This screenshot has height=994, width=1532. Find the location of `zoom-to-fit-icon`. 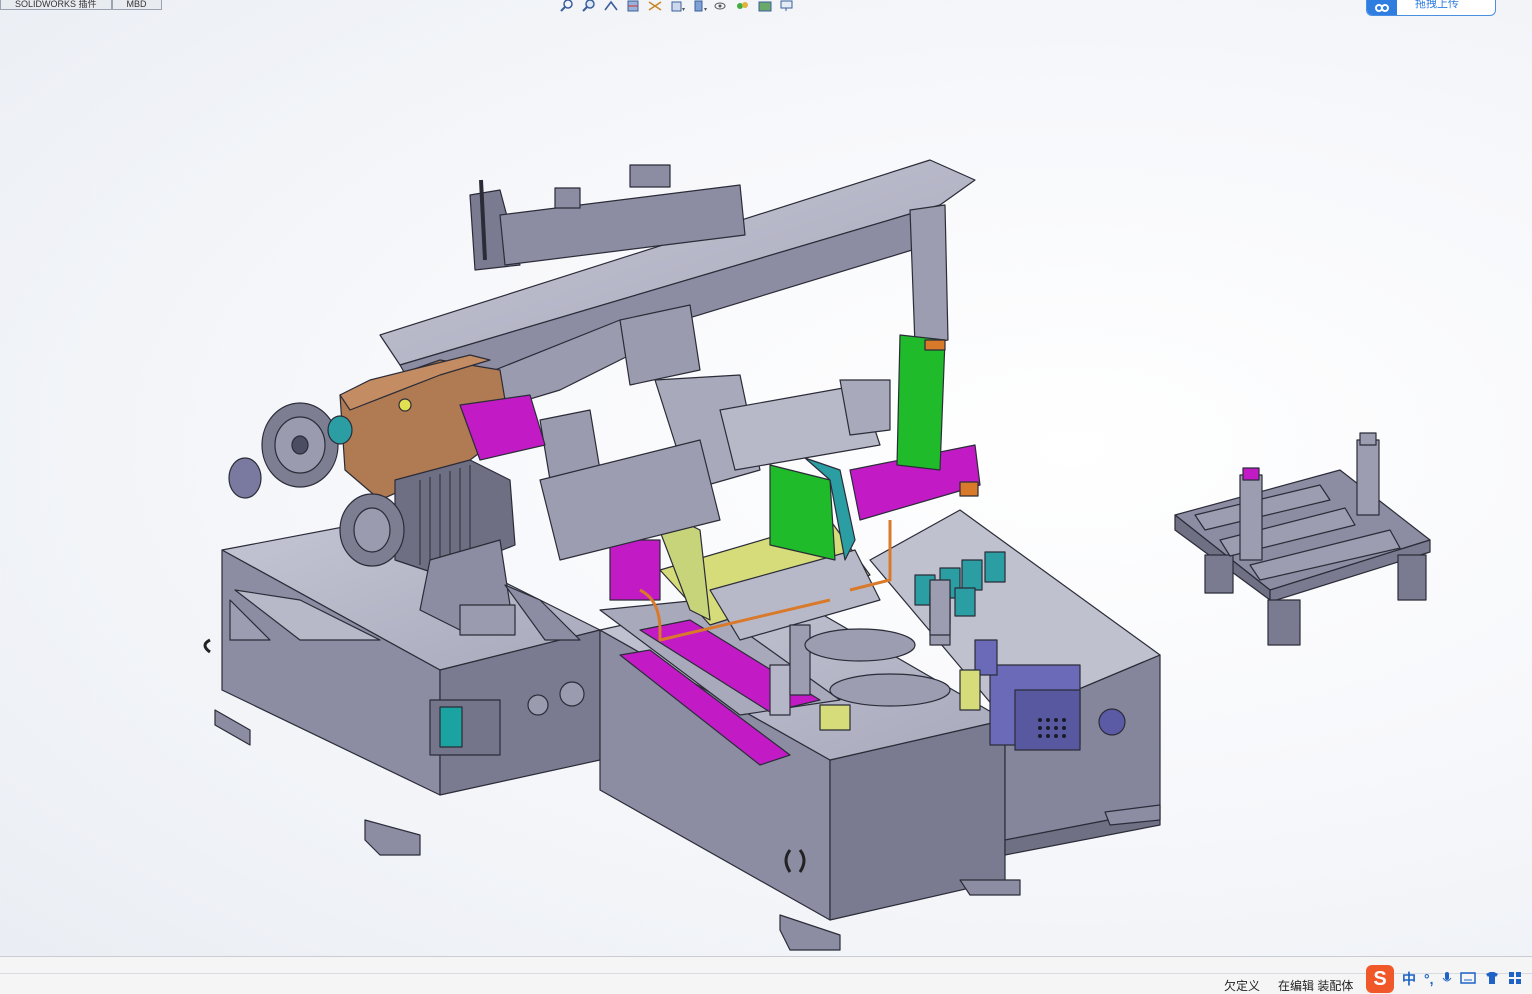

zoom-to-fit-icon is located at coordinates (567, 6).